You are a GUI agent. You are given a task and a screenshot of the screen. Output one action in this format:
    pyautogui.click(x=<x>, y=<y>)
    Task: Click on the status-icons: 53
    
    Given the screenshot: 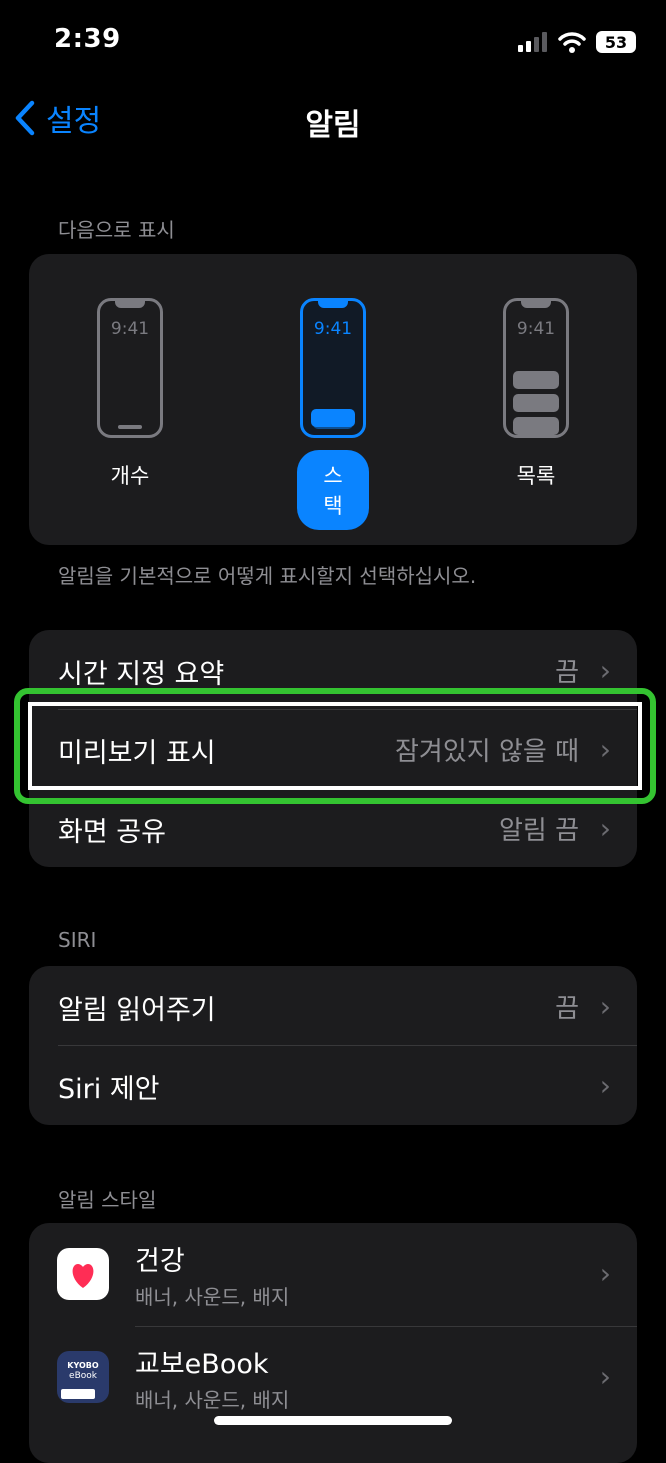 What is the action you would take?
    pyautogui.click(x=577, y=42)
    